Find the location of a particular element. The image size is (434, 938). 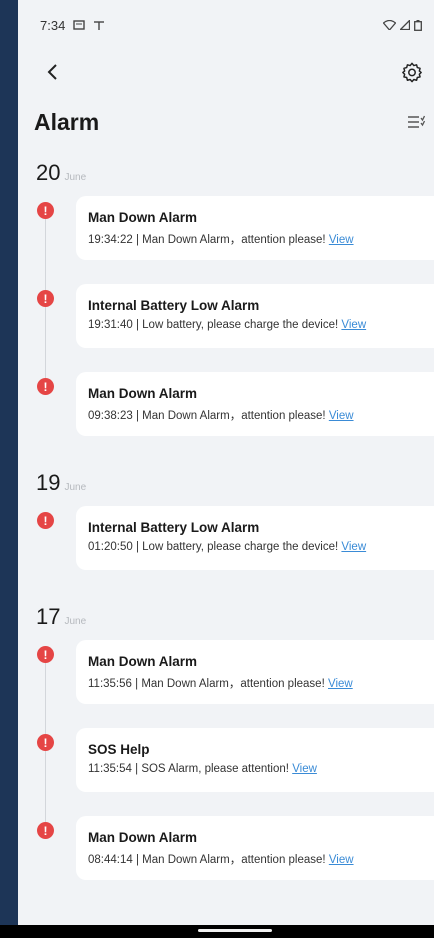

alarm-message: SOS Alarm, please attention! is located at coordinates (215, 769).